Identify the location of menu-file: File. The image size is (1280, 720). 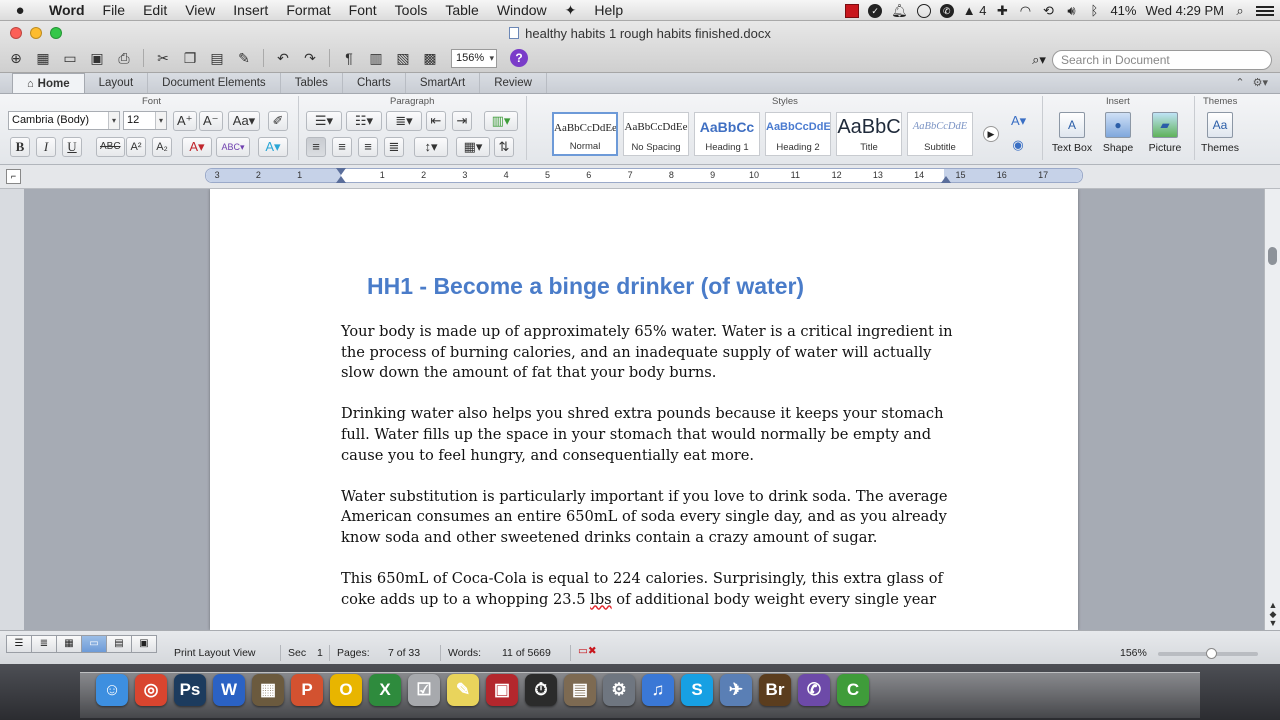
(114, 10).